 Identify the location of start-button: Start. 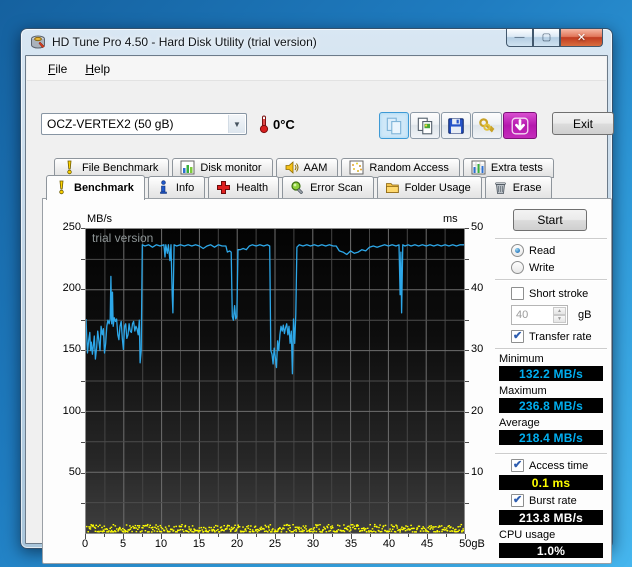
(550, 220).